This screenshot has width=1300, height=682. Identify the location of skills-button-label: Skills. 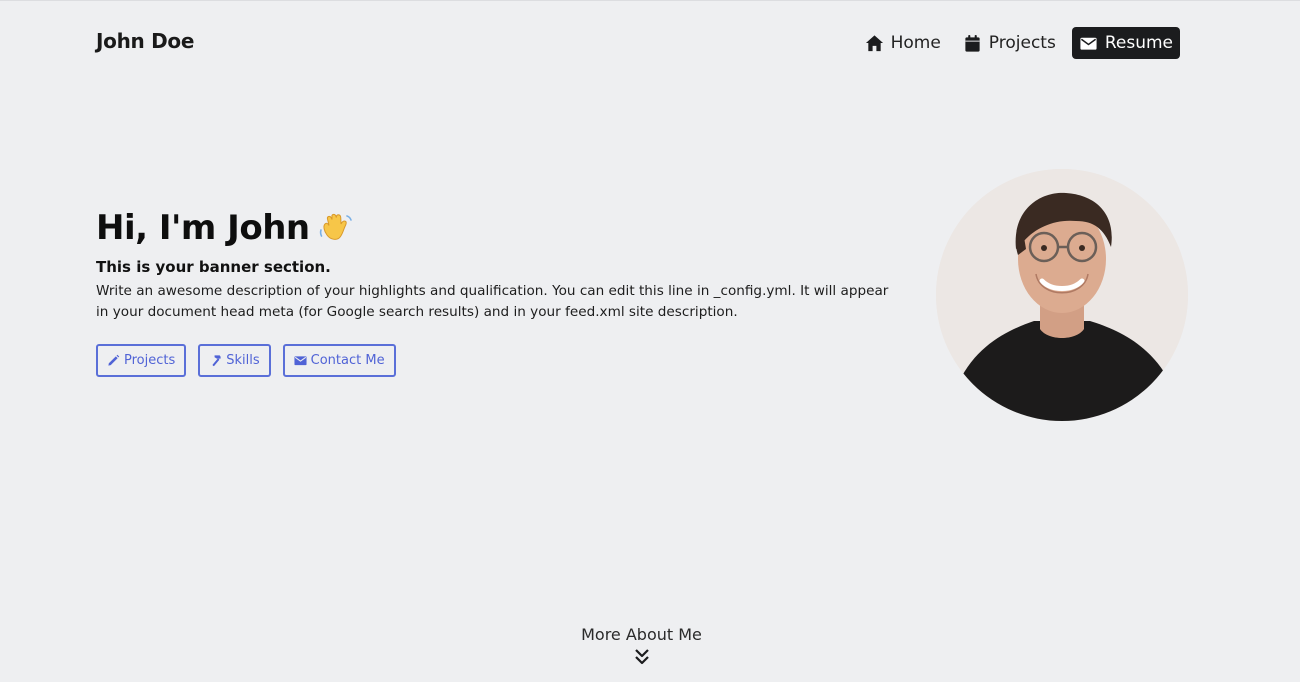
(243, 360).